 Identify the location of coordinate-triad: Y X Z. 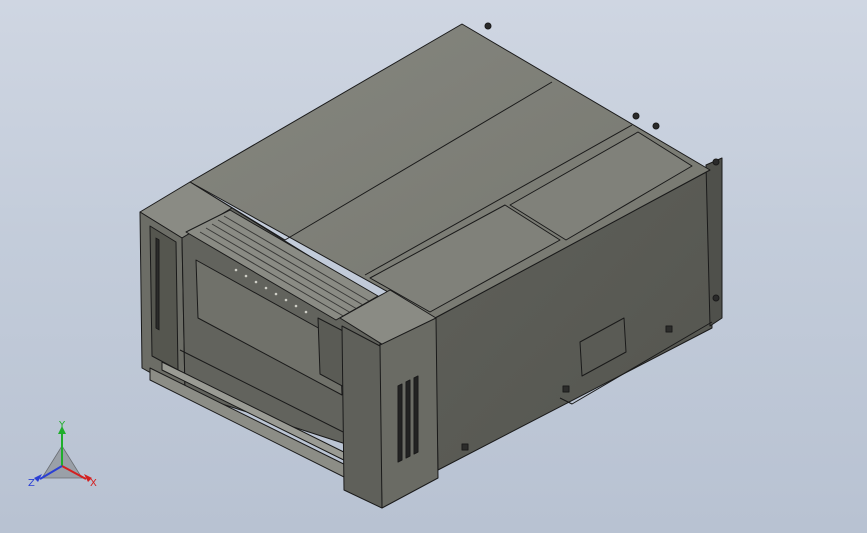
(62, 454).